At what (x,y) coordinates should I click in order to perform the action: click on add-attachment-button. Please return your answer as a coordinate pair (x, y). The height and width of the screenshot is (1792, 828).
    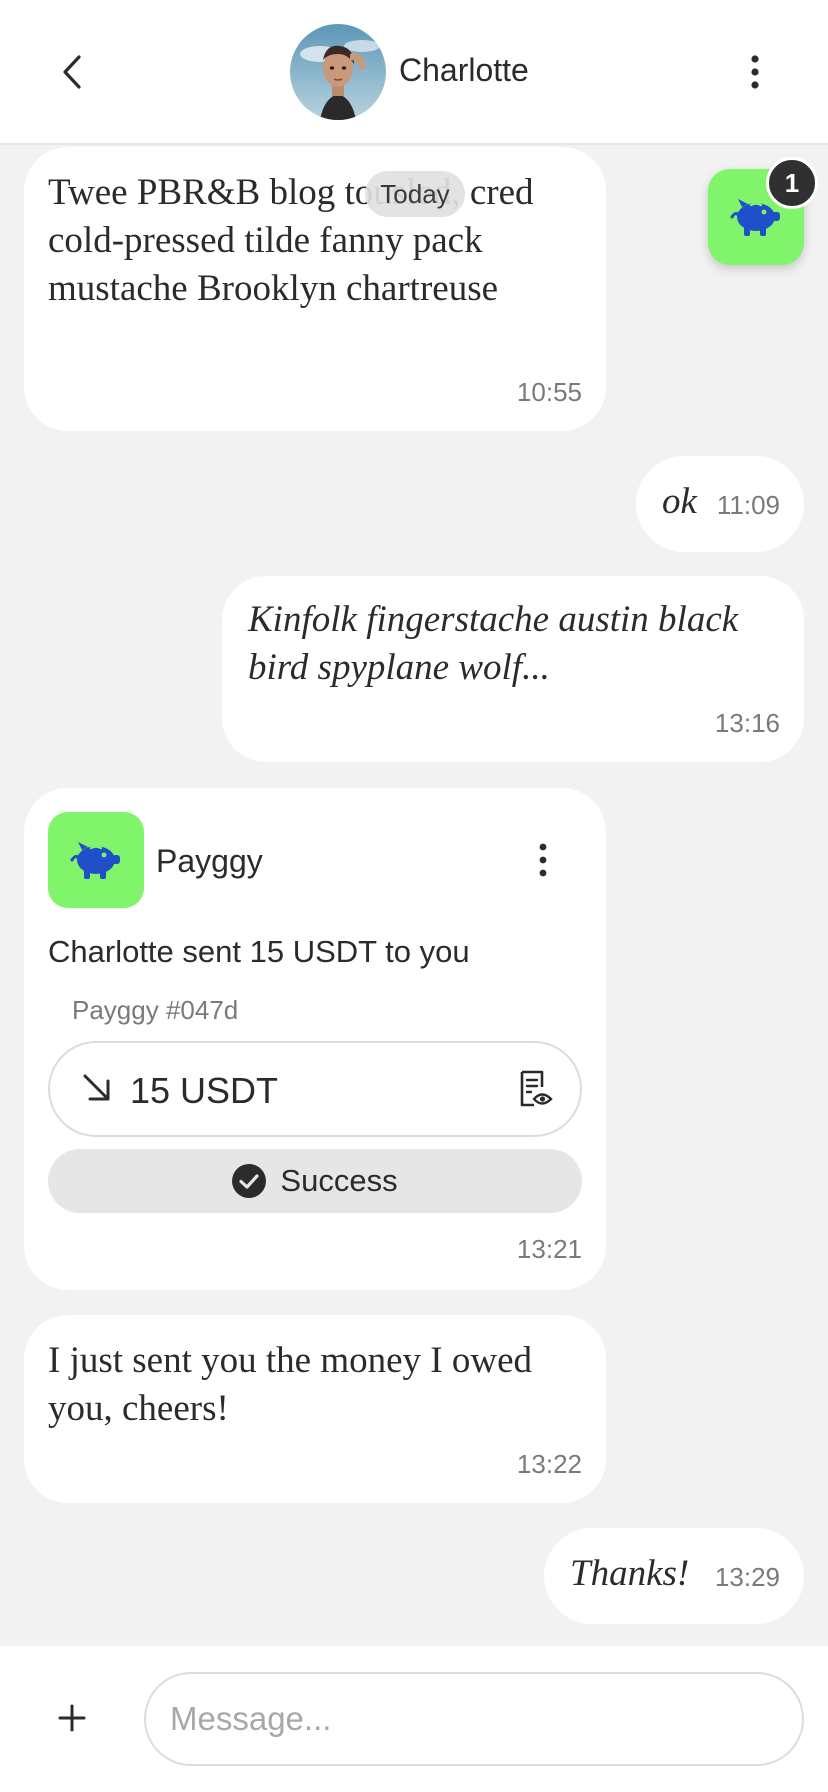
    Looking at the image, I should click on (72, 1718).